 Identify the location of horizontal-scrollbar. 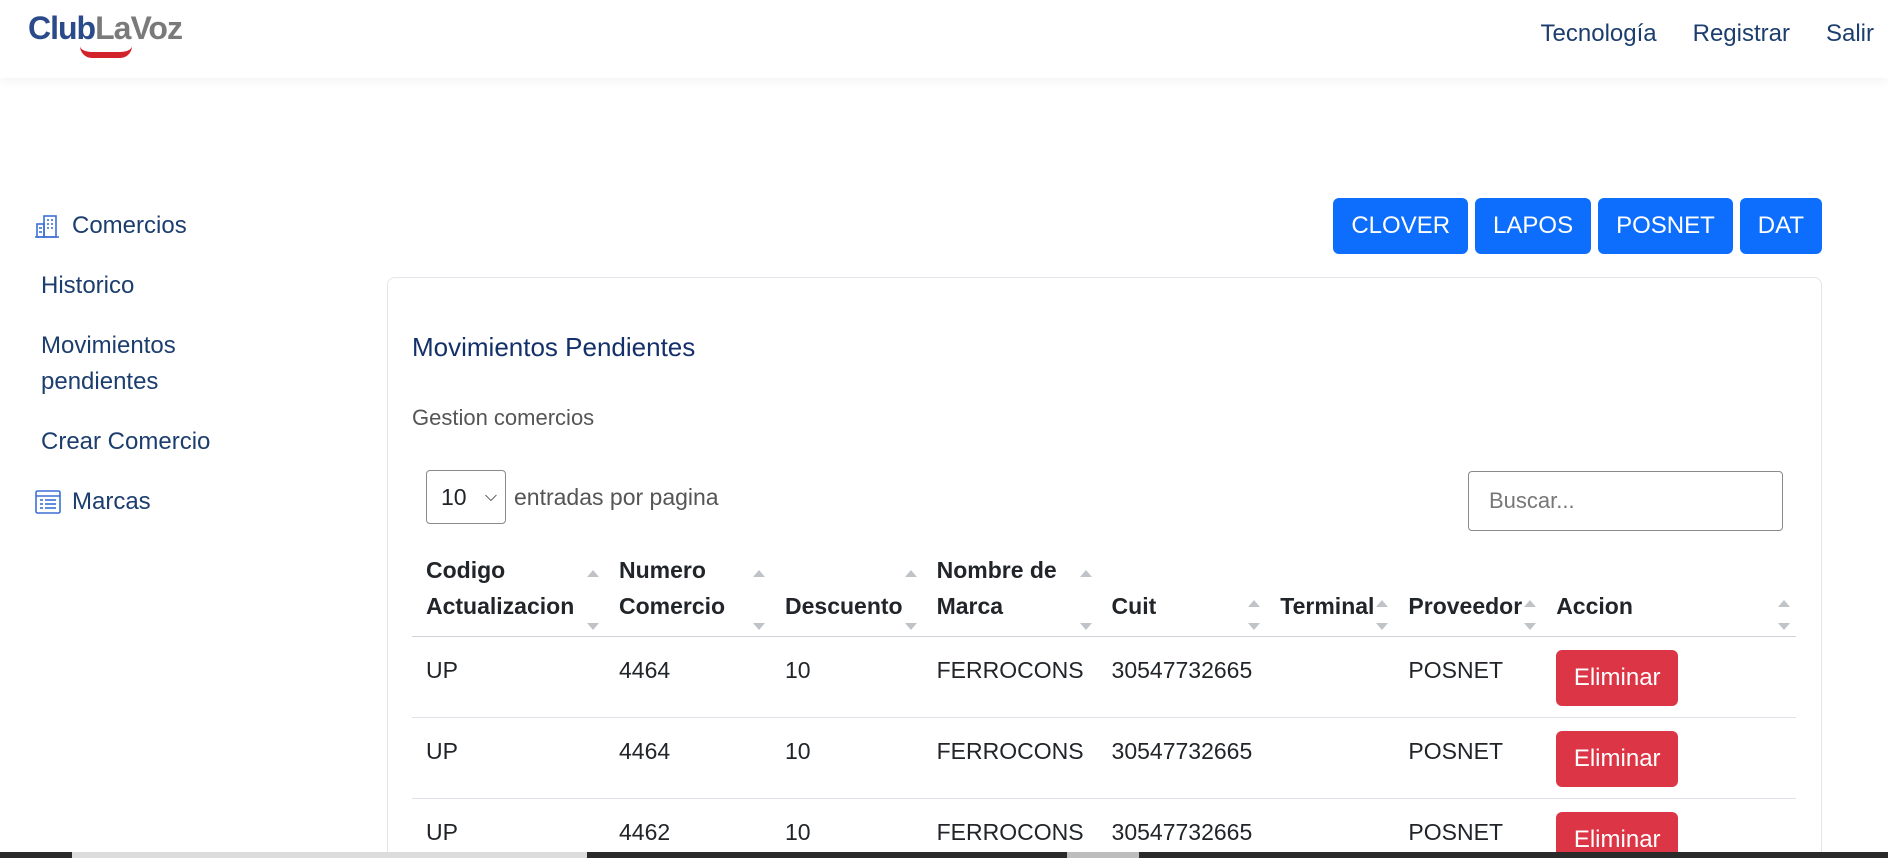
(944, 855).